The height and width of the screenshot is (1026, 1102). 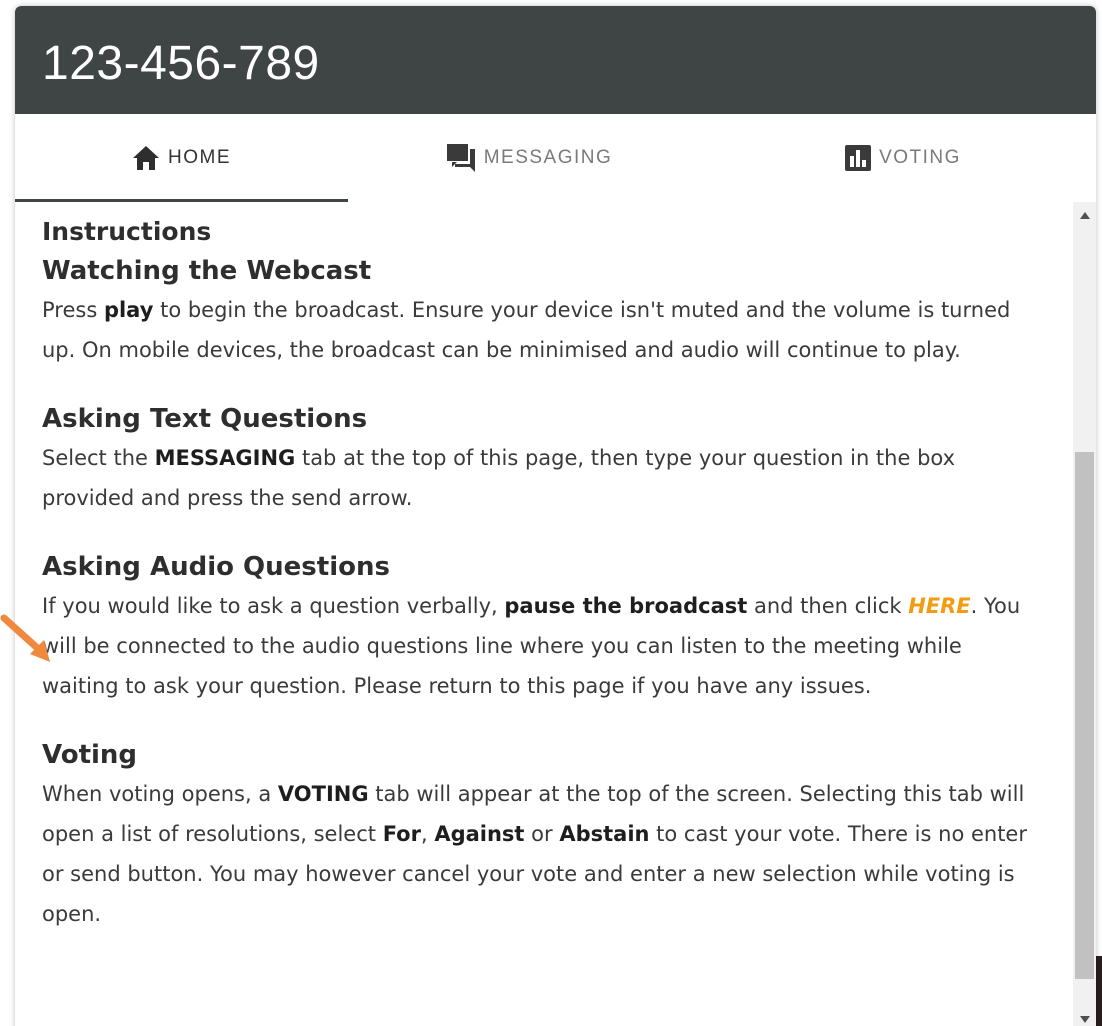 What do you see at coordinates (146, 158) in the screenshot?
I see `home-icon` at bounding box center [146, 158].